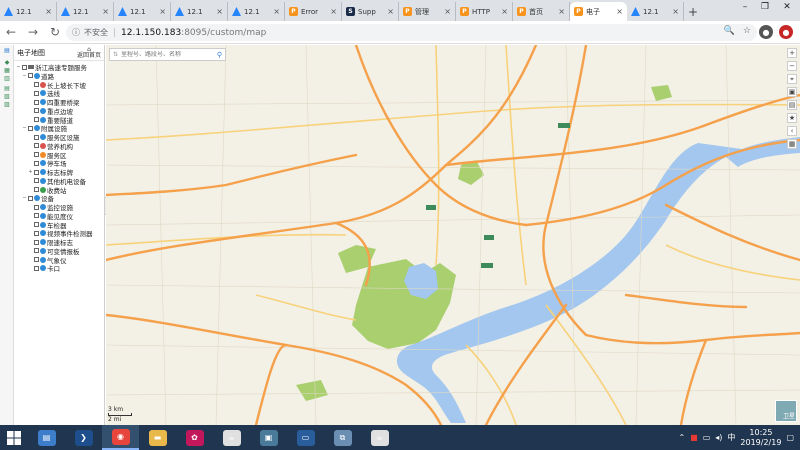 The width and height of the screenshot is (800, 450). What do you see at coordinates (427, 11) in the screenshot?
I see `browser-tab: P 管理 ×` at bounding box center [427, 11].